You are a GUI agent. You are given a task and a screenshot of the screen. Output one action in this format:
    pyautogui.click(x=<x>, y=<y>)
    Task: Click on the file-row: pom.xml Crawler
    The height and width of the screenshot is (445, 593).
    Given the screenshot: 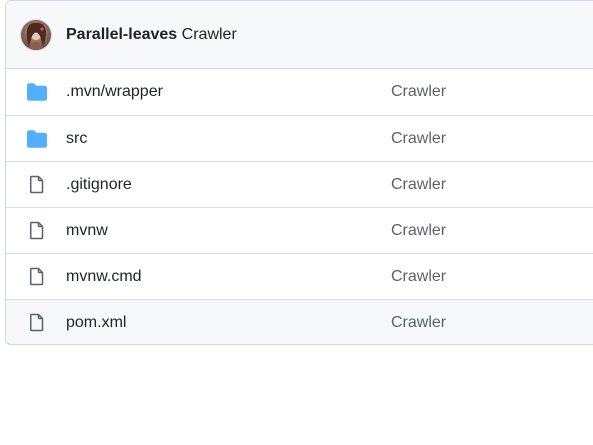 What is the action you would take?
    pyautogui.click(x=299, y=321)
    